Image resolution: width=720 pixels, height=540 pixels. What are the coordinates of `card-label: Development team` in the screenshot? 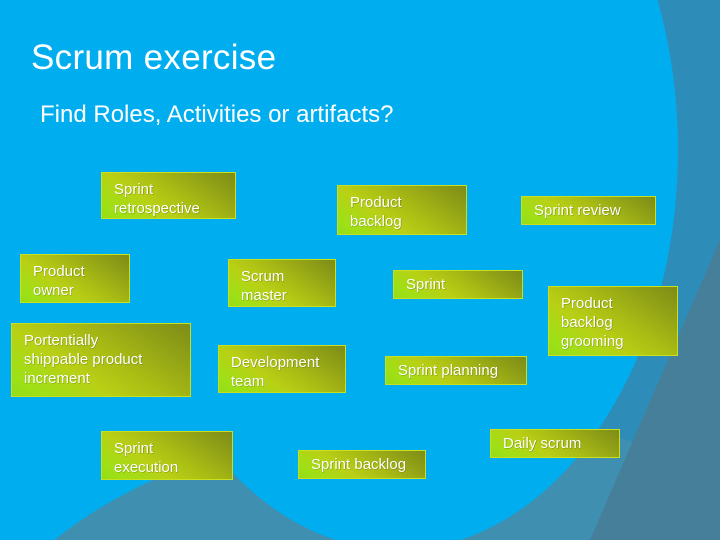 It's located at (275, 372).